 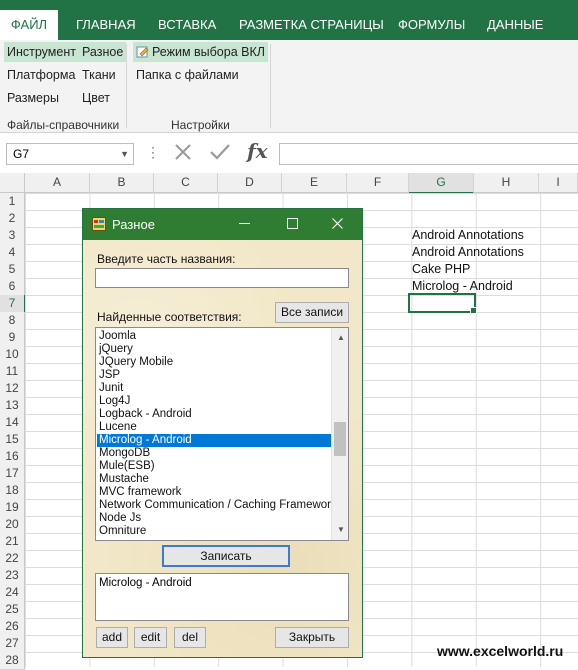 What do you see at coordinates (12, 183) in the screenshot?
I see `select-all-corner` at bounding box center [12, 183].